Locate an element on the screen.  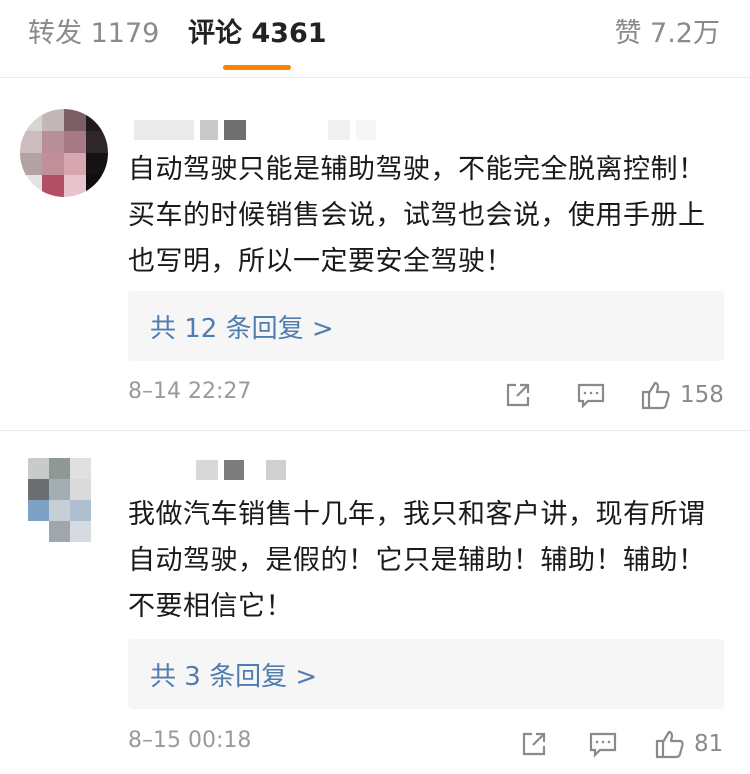
tab-comments: 评论 4361 is located at coordinates (257, 34).